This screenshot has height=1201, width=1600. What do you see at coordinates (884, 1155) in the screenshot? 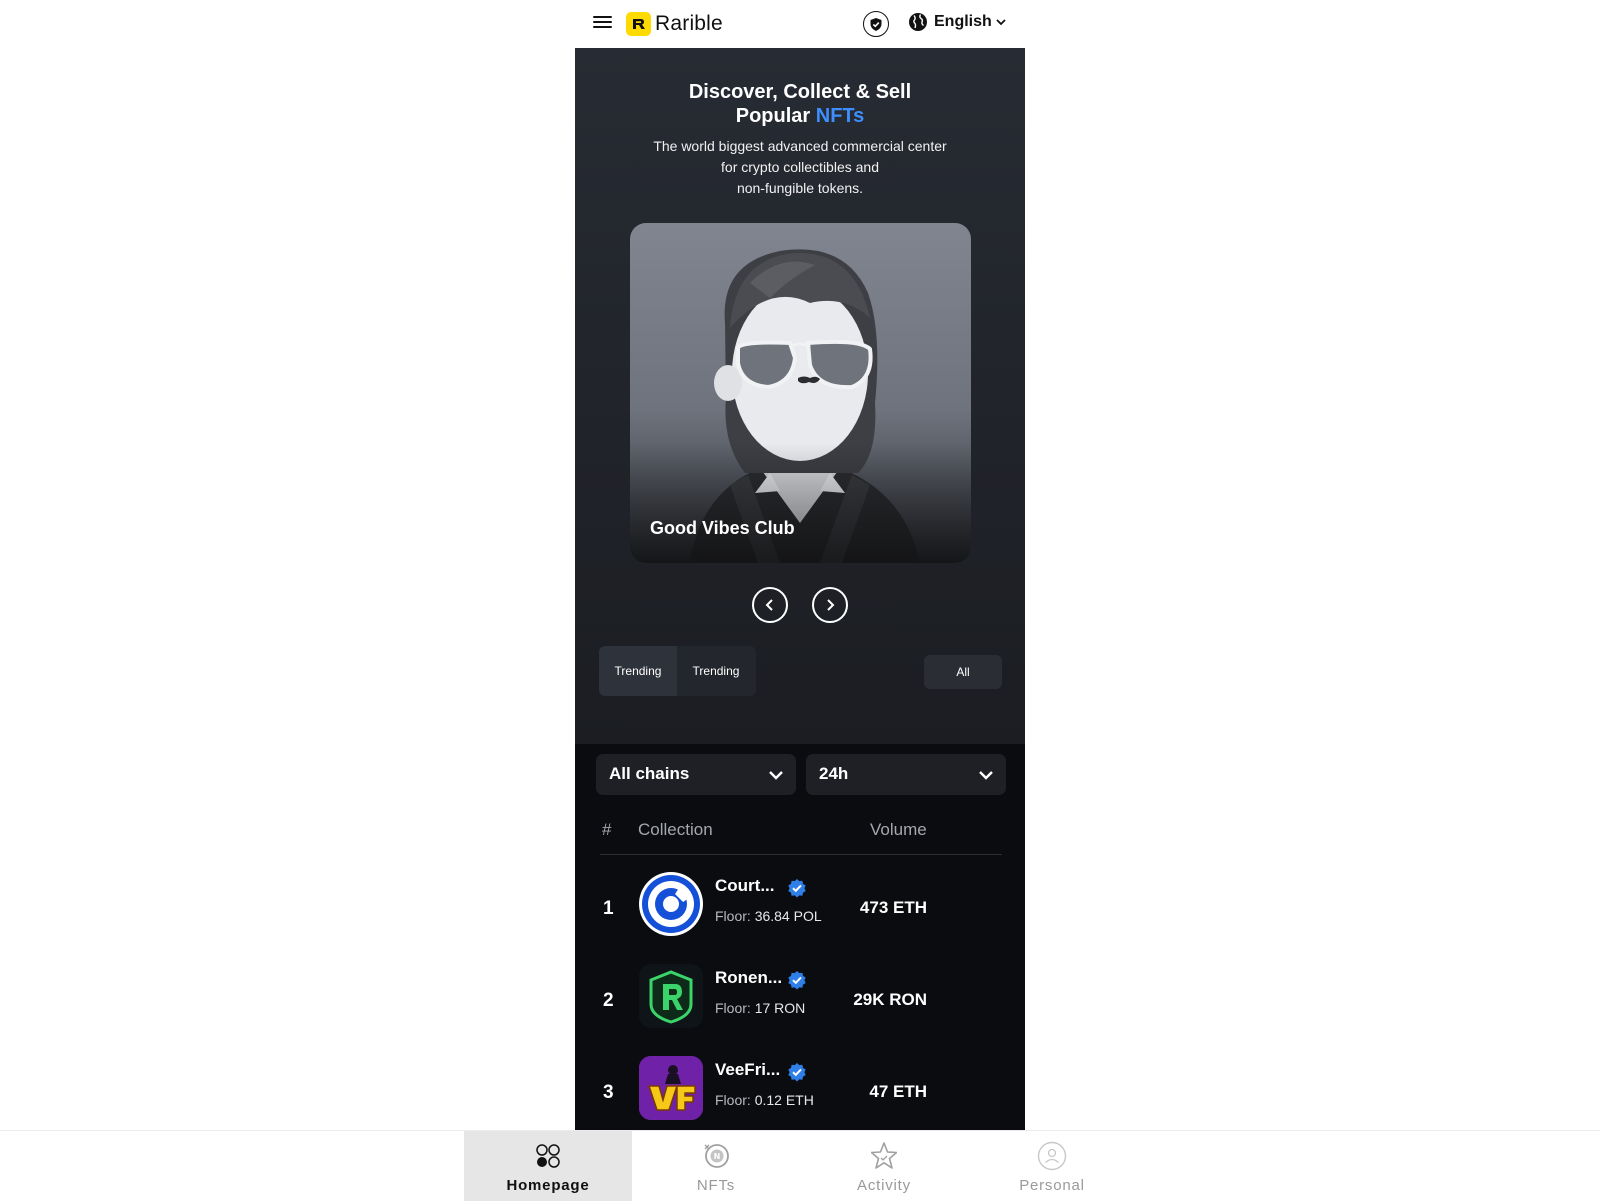
I see `star-icon` at bounding box center [884, 1155].